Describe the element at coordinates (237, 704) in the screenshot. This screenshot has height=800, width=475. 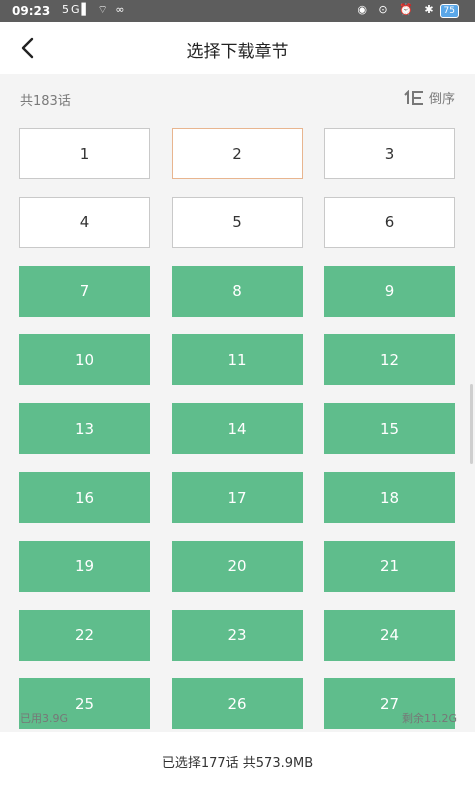
I see `chapter-item: 26` at that location.